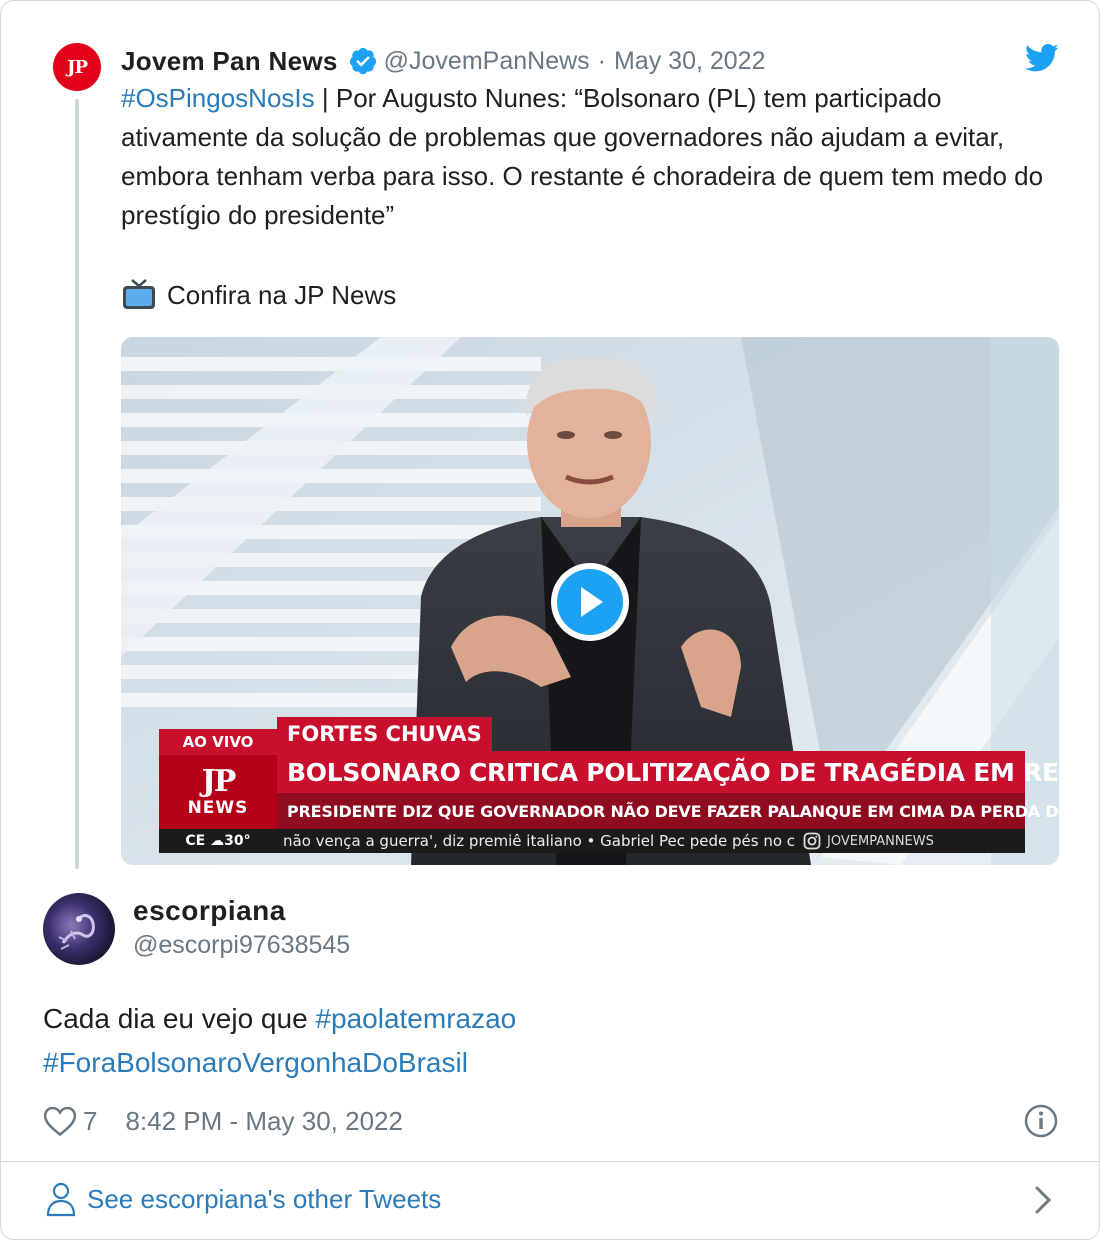 This screenshot has width=1100, height=1240. I want to click on hashtag-link: #paolatemrazao, so click(415, 1018).